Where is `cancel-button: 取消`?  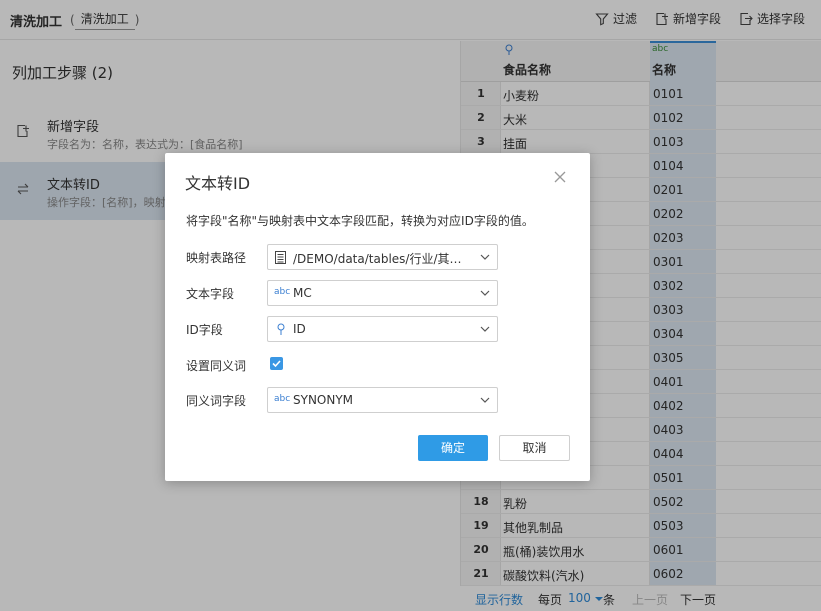 cancel-button: 取消 is located at coordinates (534, 448).